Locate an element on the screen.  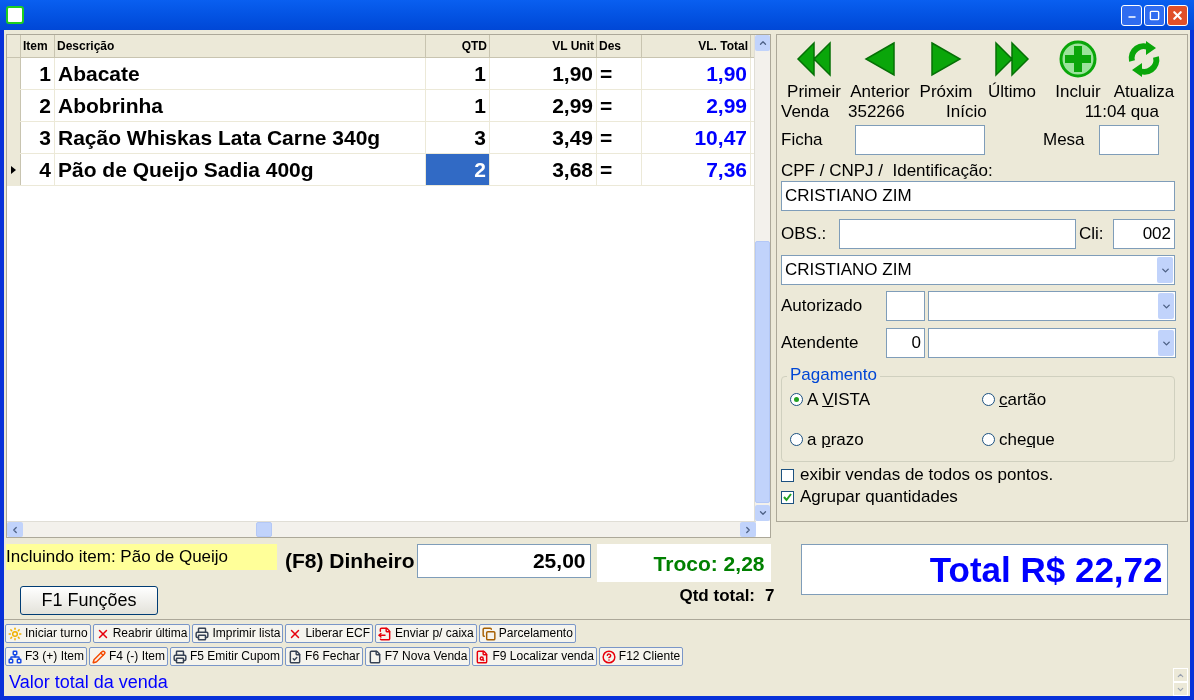
status-message: Incluindo item: Pão de Queijo is located at coordinates (141, 557).